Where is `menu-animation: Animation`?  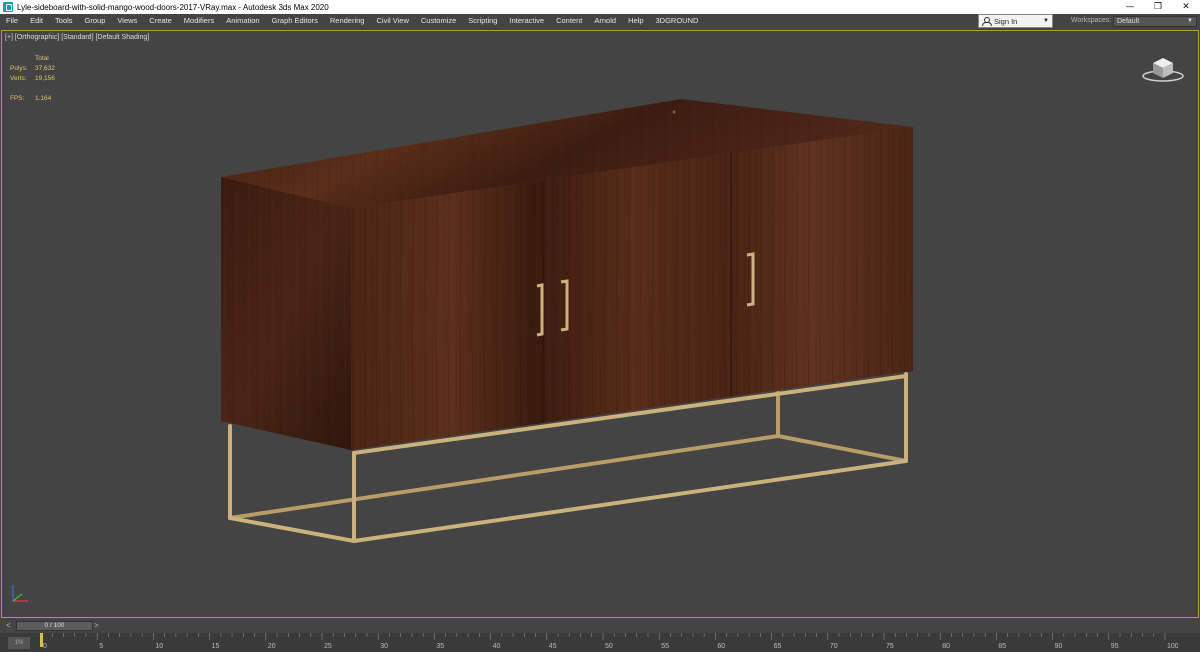 menu-animation: Animation is located at coordinates (242, 21).